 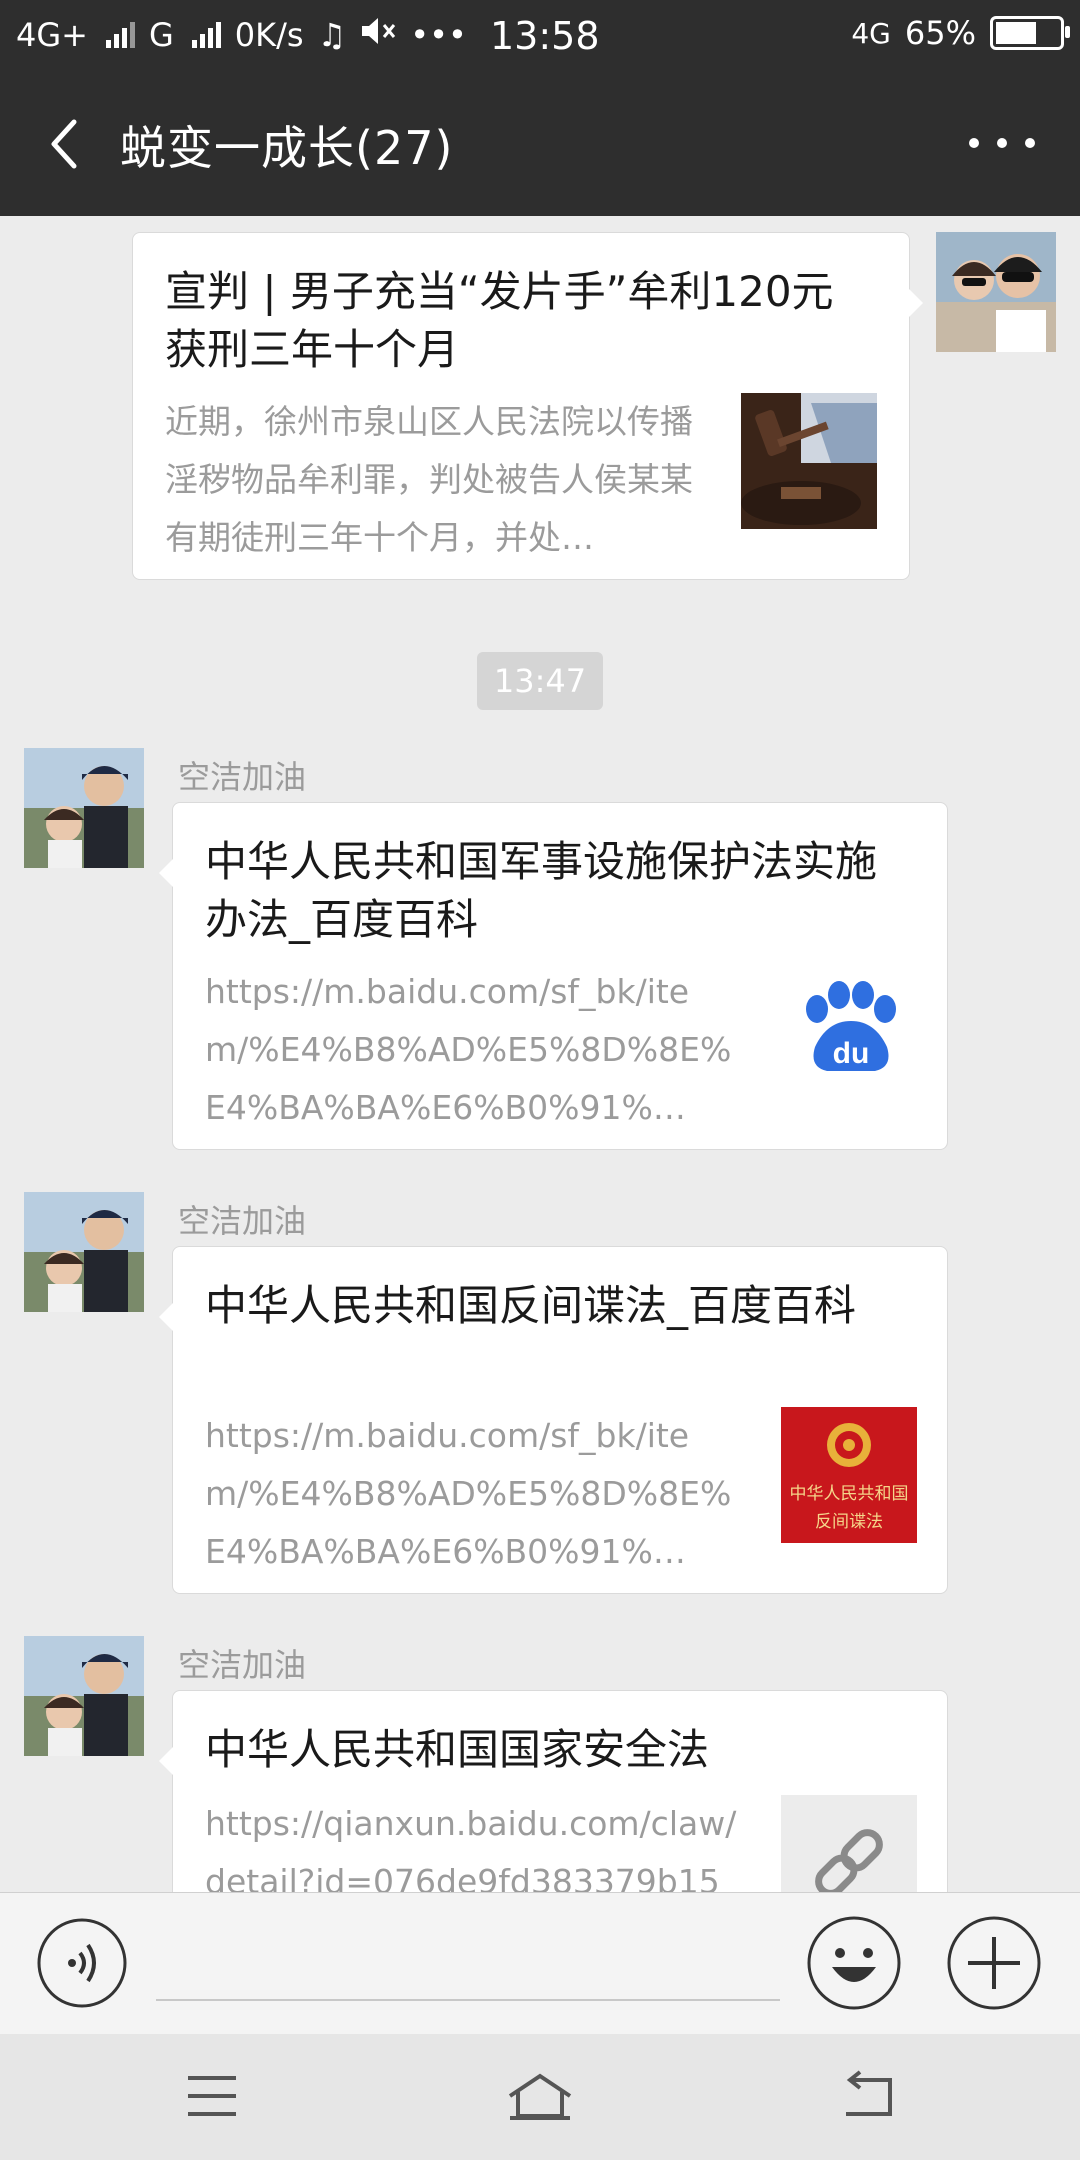 I want to click on message-input, so click(x=468, y=1962).